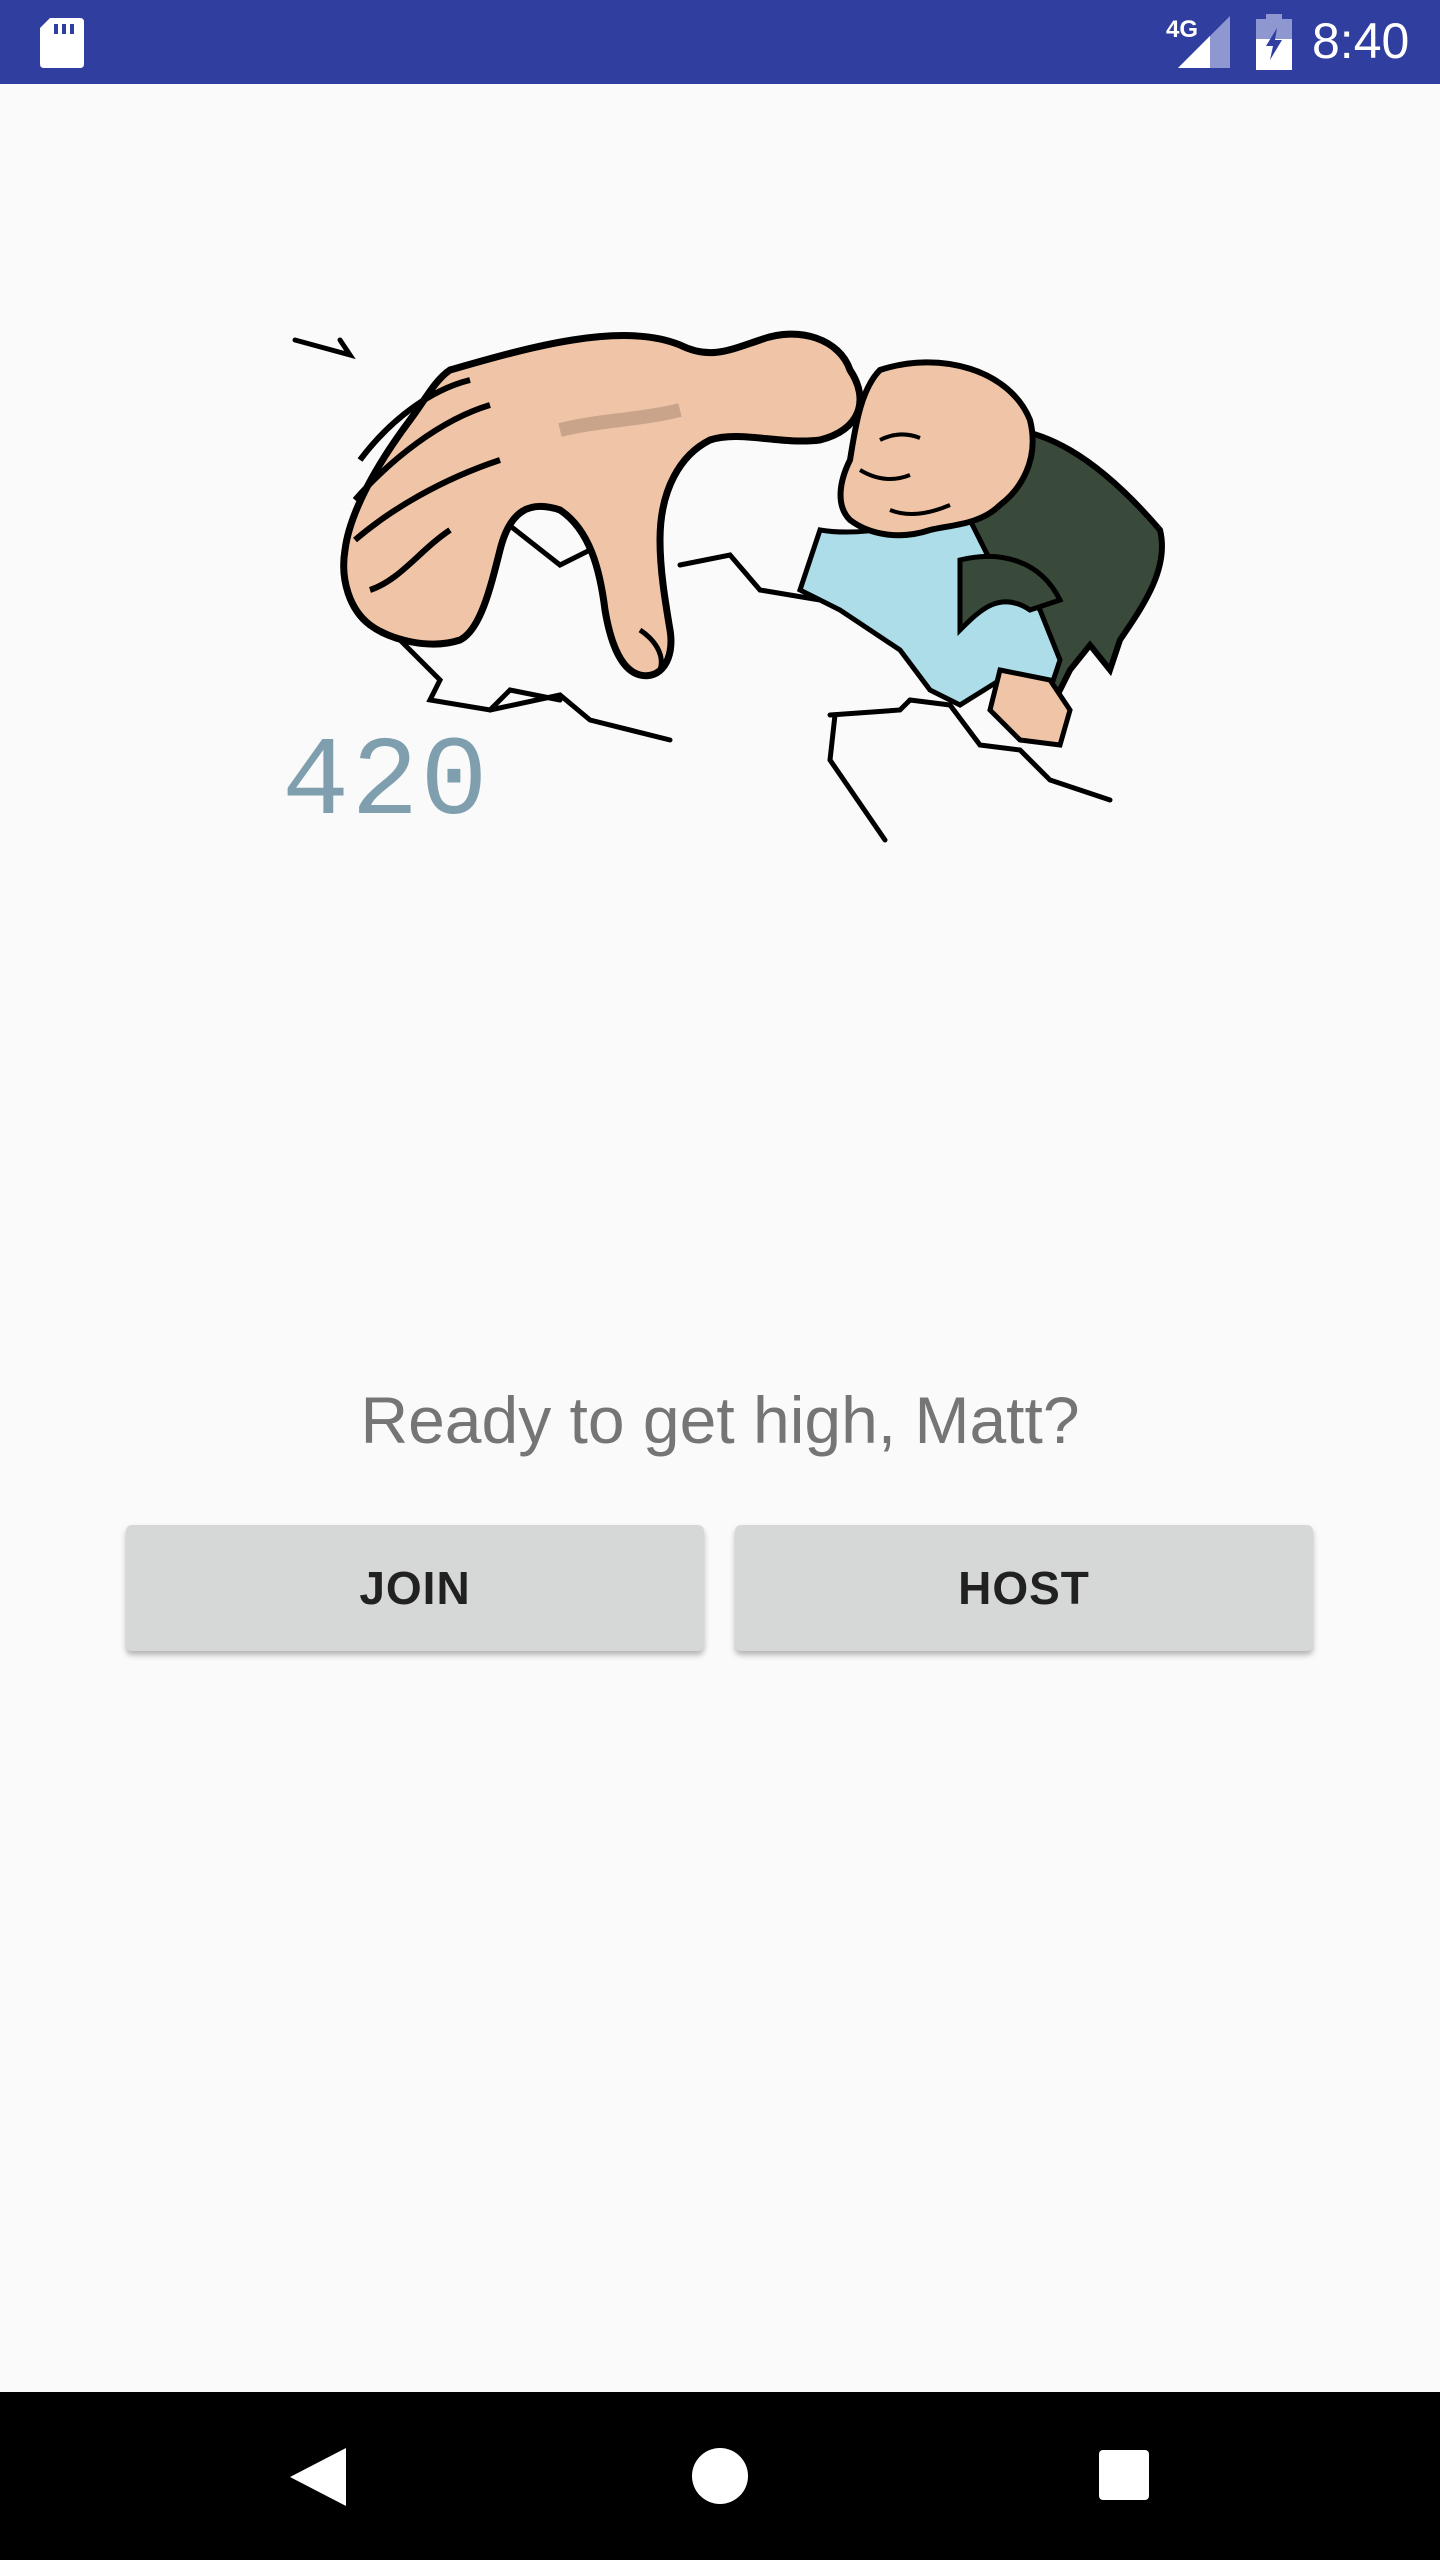 The image size is (1440, 2560). What do you see at coordinates (386, 783) in the screenshot?
I see `score-counter: 420` at bounding box center [386, 783].